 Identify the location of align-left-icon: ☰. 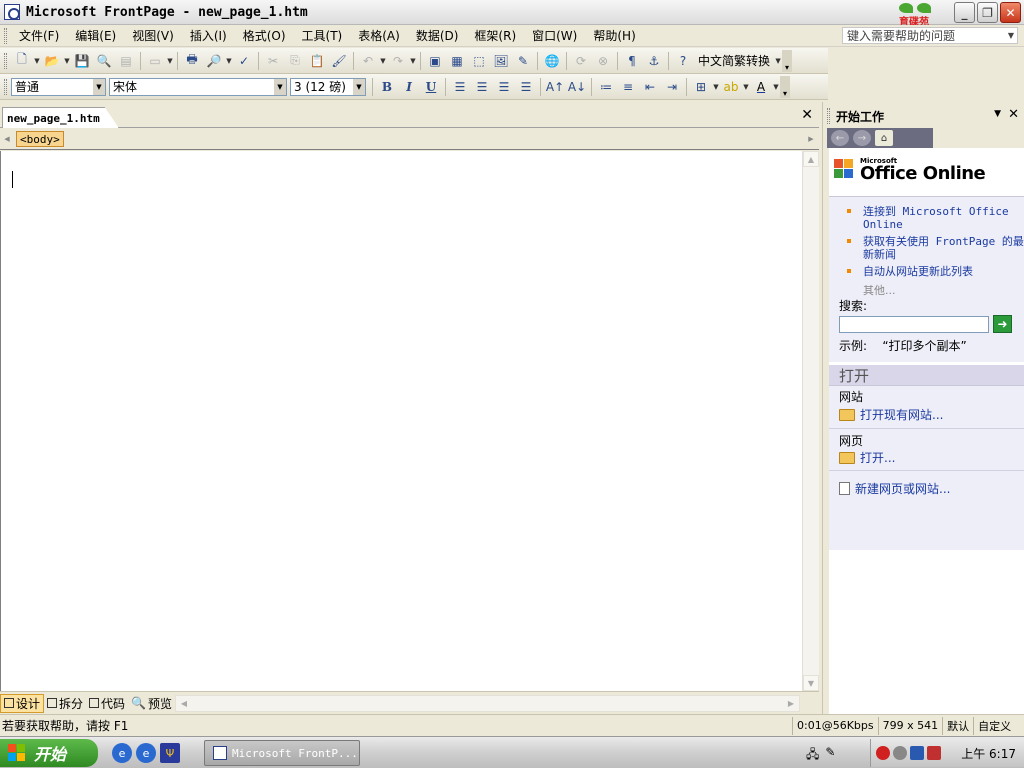
(460, 87).